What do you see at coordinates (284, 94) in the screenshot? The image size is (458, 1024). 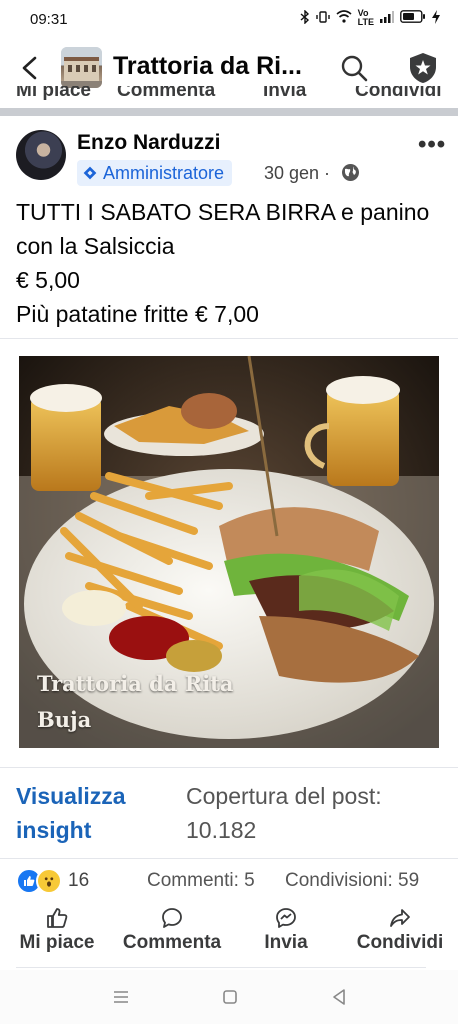 I see `previous-send-button: Invia` at bounding box center [284, 94].